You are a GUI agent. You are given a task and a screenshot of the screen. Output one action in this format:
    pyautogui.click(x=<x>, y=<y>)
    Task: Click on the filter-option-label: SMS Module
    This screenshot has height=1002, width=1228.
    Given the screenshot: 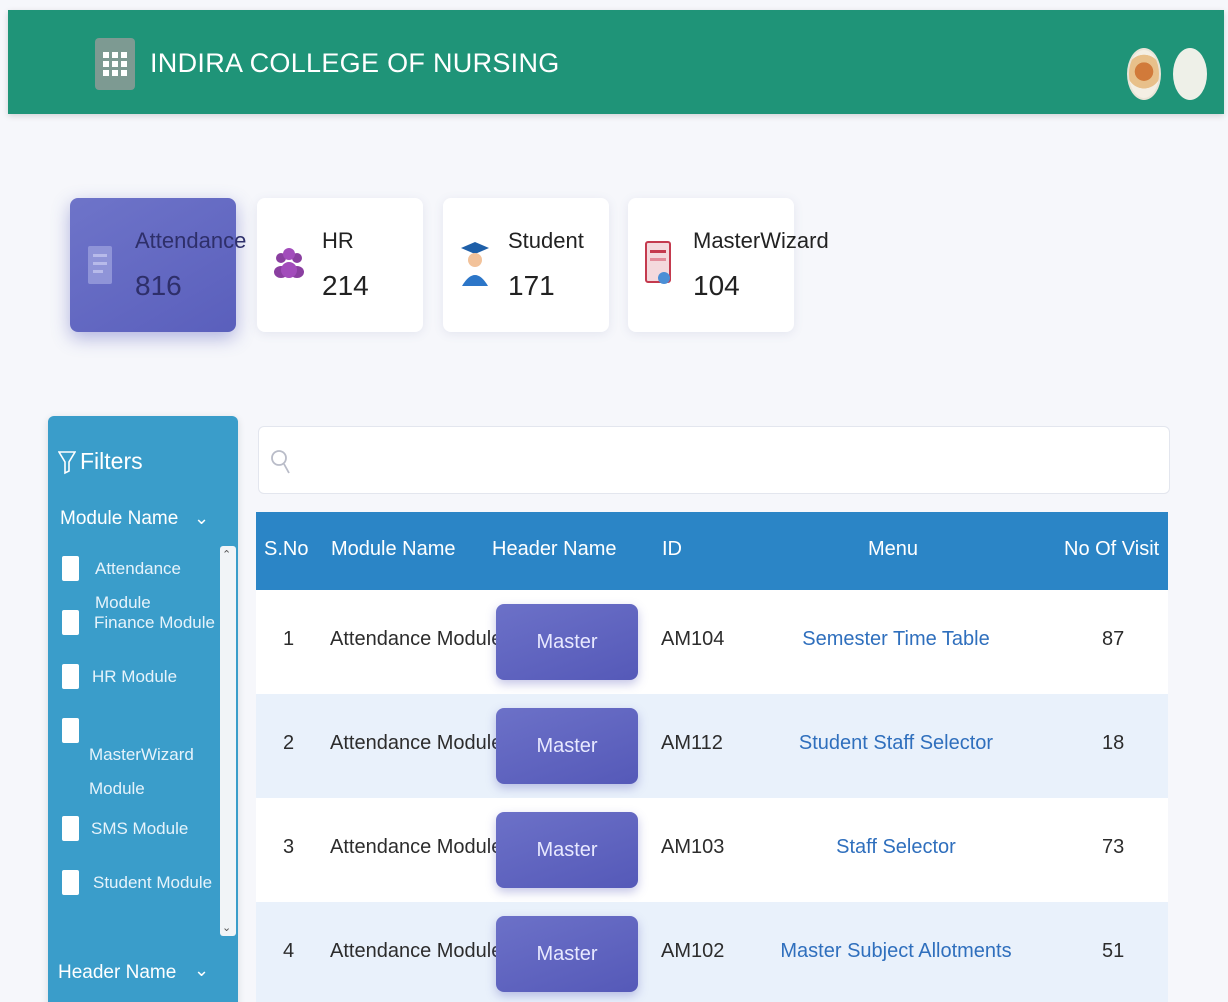 What is the action you would take?
    pyautogui.click(x=140, y=828)
    